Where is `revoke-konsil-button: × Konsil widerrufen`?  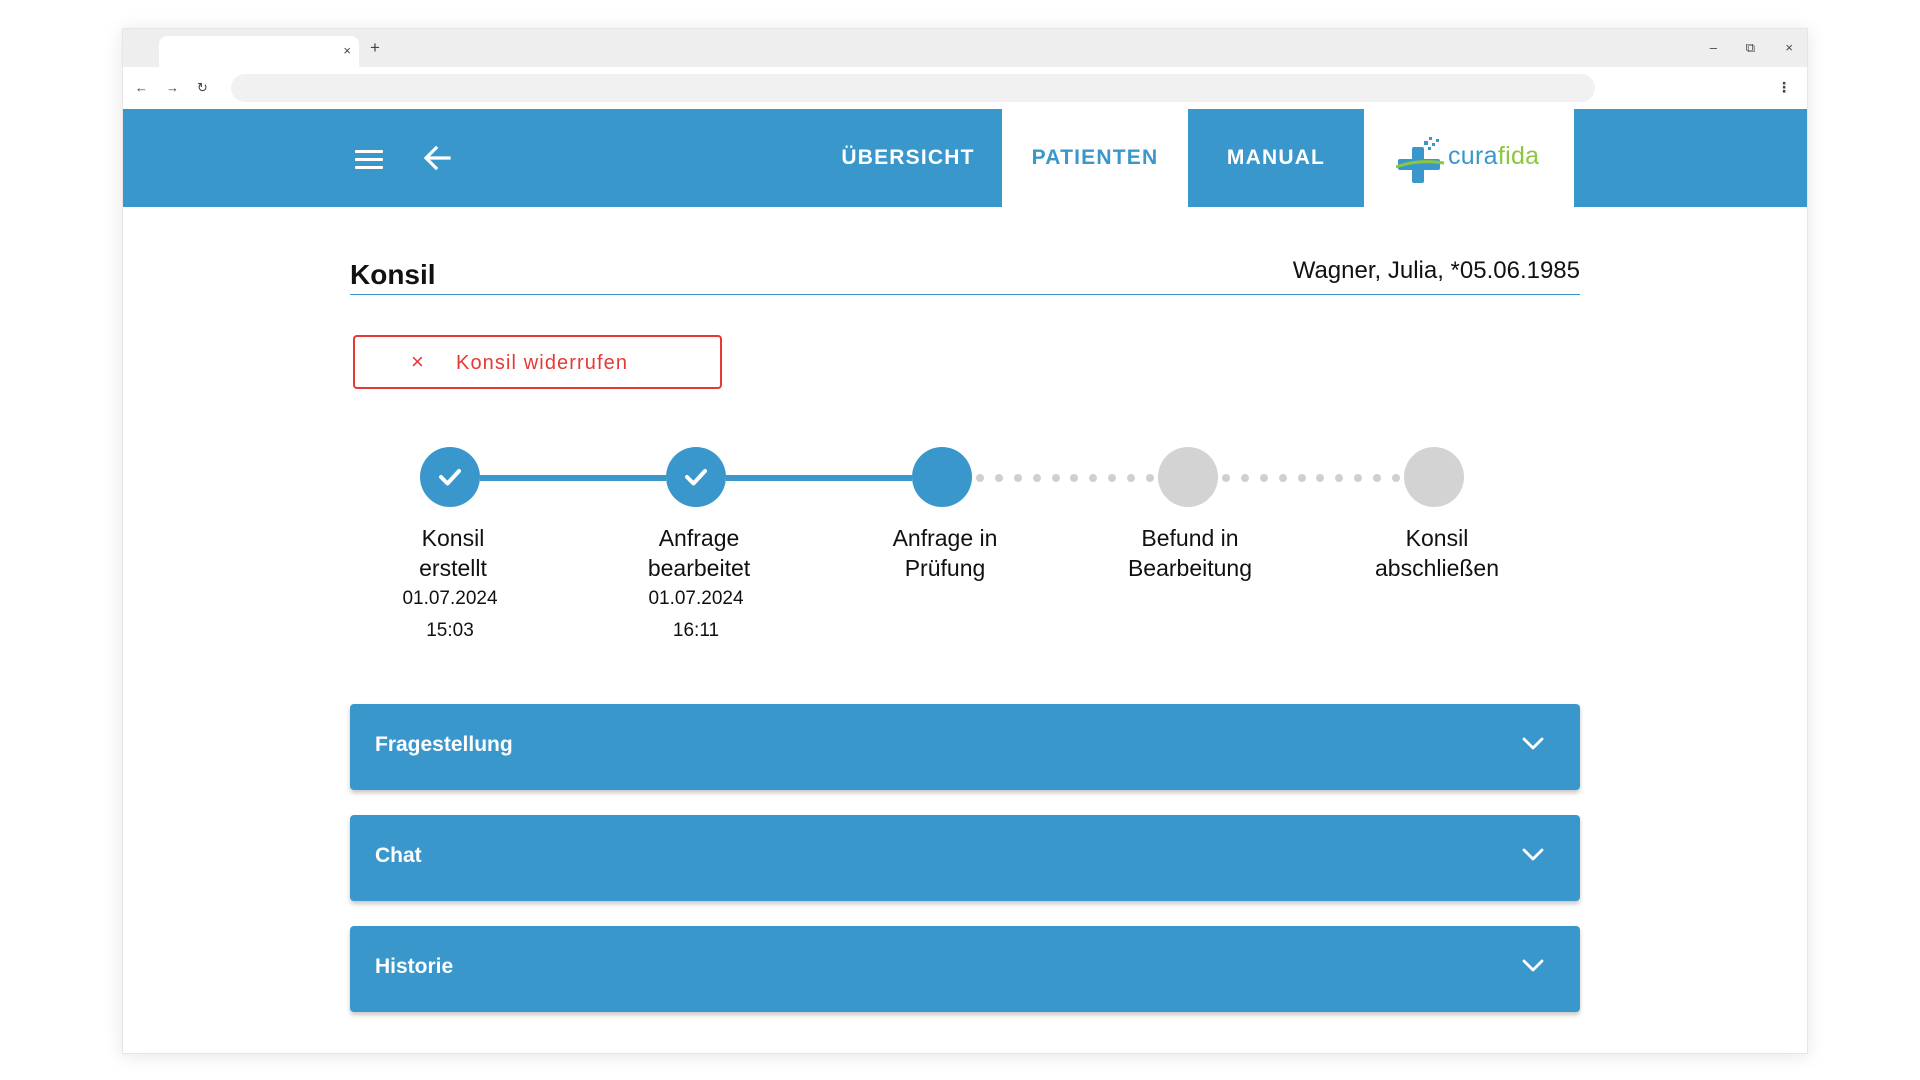 revoke-konsil-button: × Konsil widerrufen is located at coordinates (537, 362).